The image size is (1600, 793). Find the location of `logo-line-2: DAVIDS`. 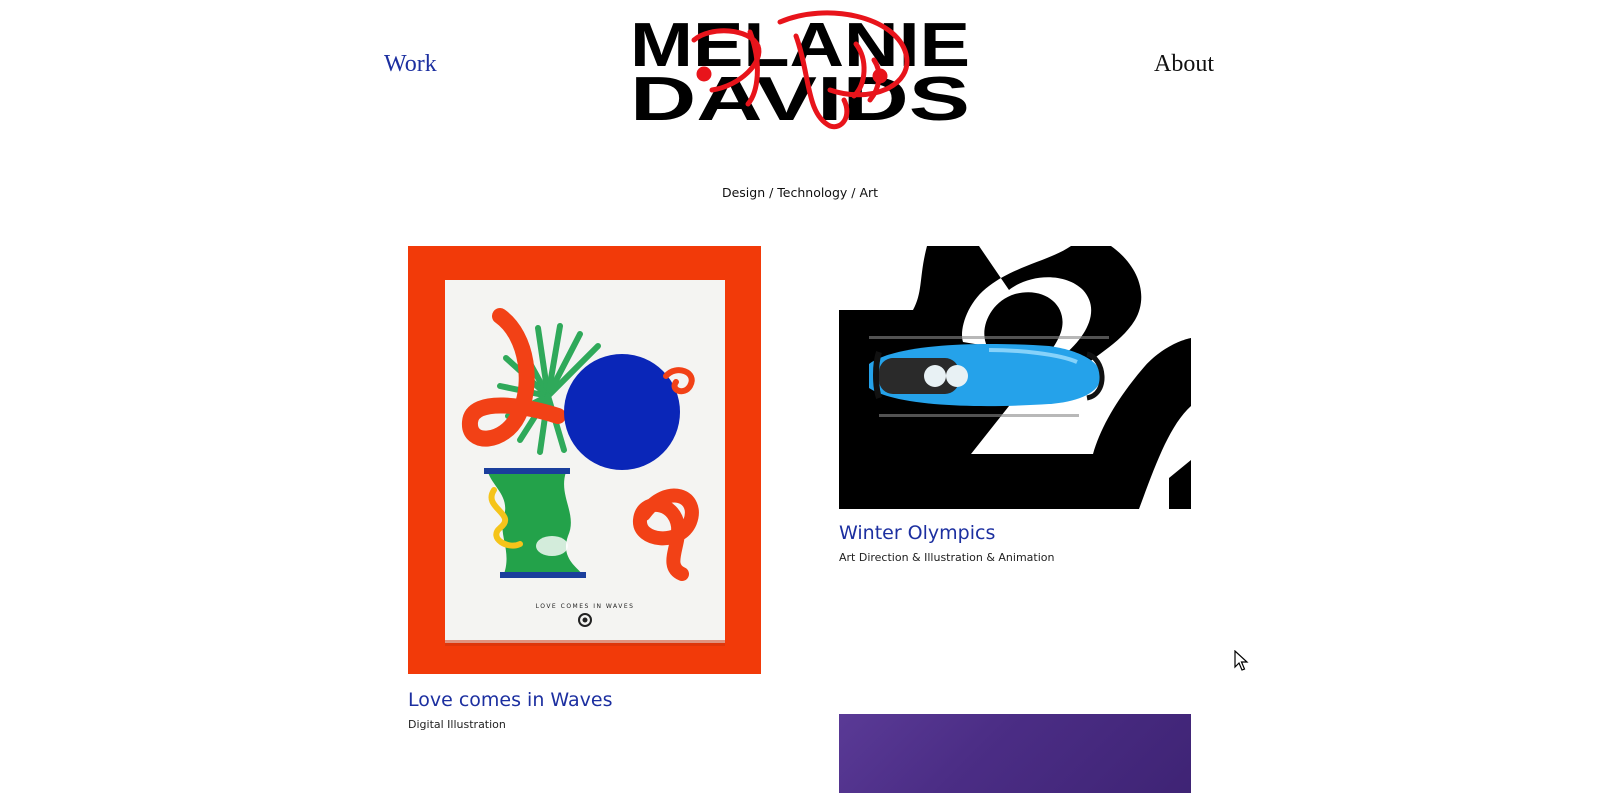

logo-line-2: DAVIDS is located at coordinates (800, 97).